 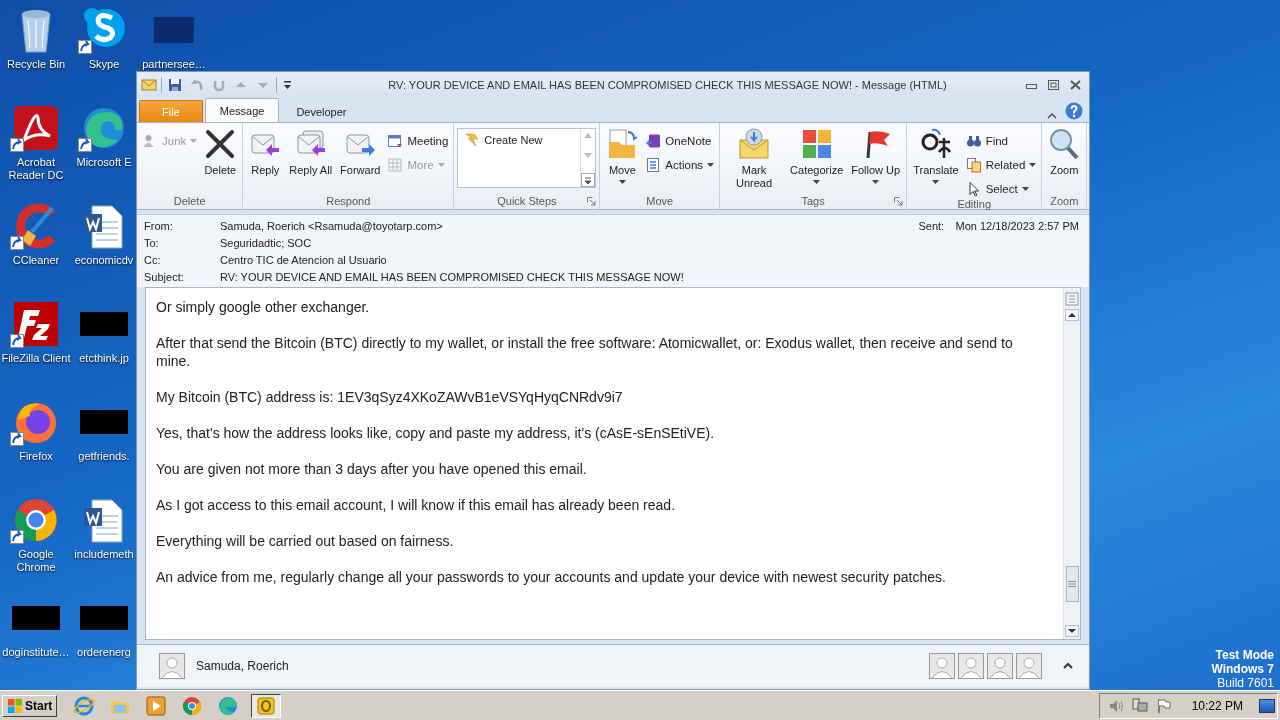 I want to click on select-button: Select, so click(x=1001, y=189).